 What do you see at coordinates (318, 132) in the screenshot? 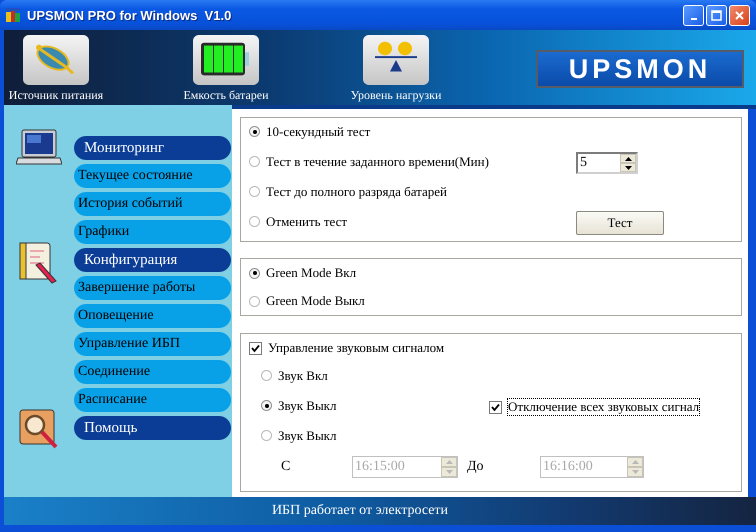
I see `radio-label: 10-секундный тест` at bounding box center [318, 132].